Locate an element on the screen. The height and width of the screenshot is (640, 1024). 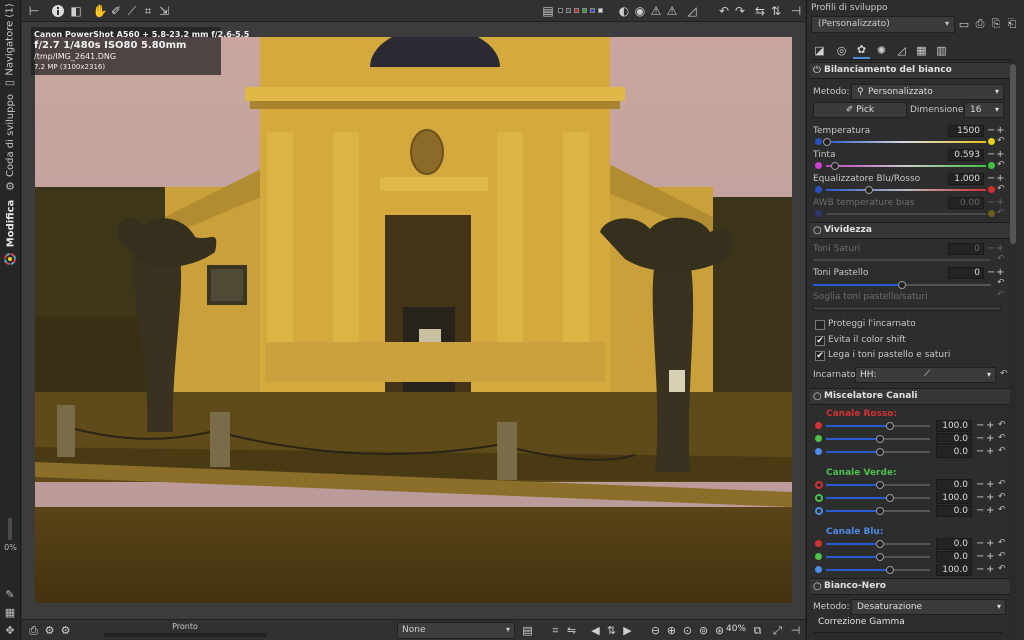
awb-bias-minus: − is located at coordinates (991, 203).